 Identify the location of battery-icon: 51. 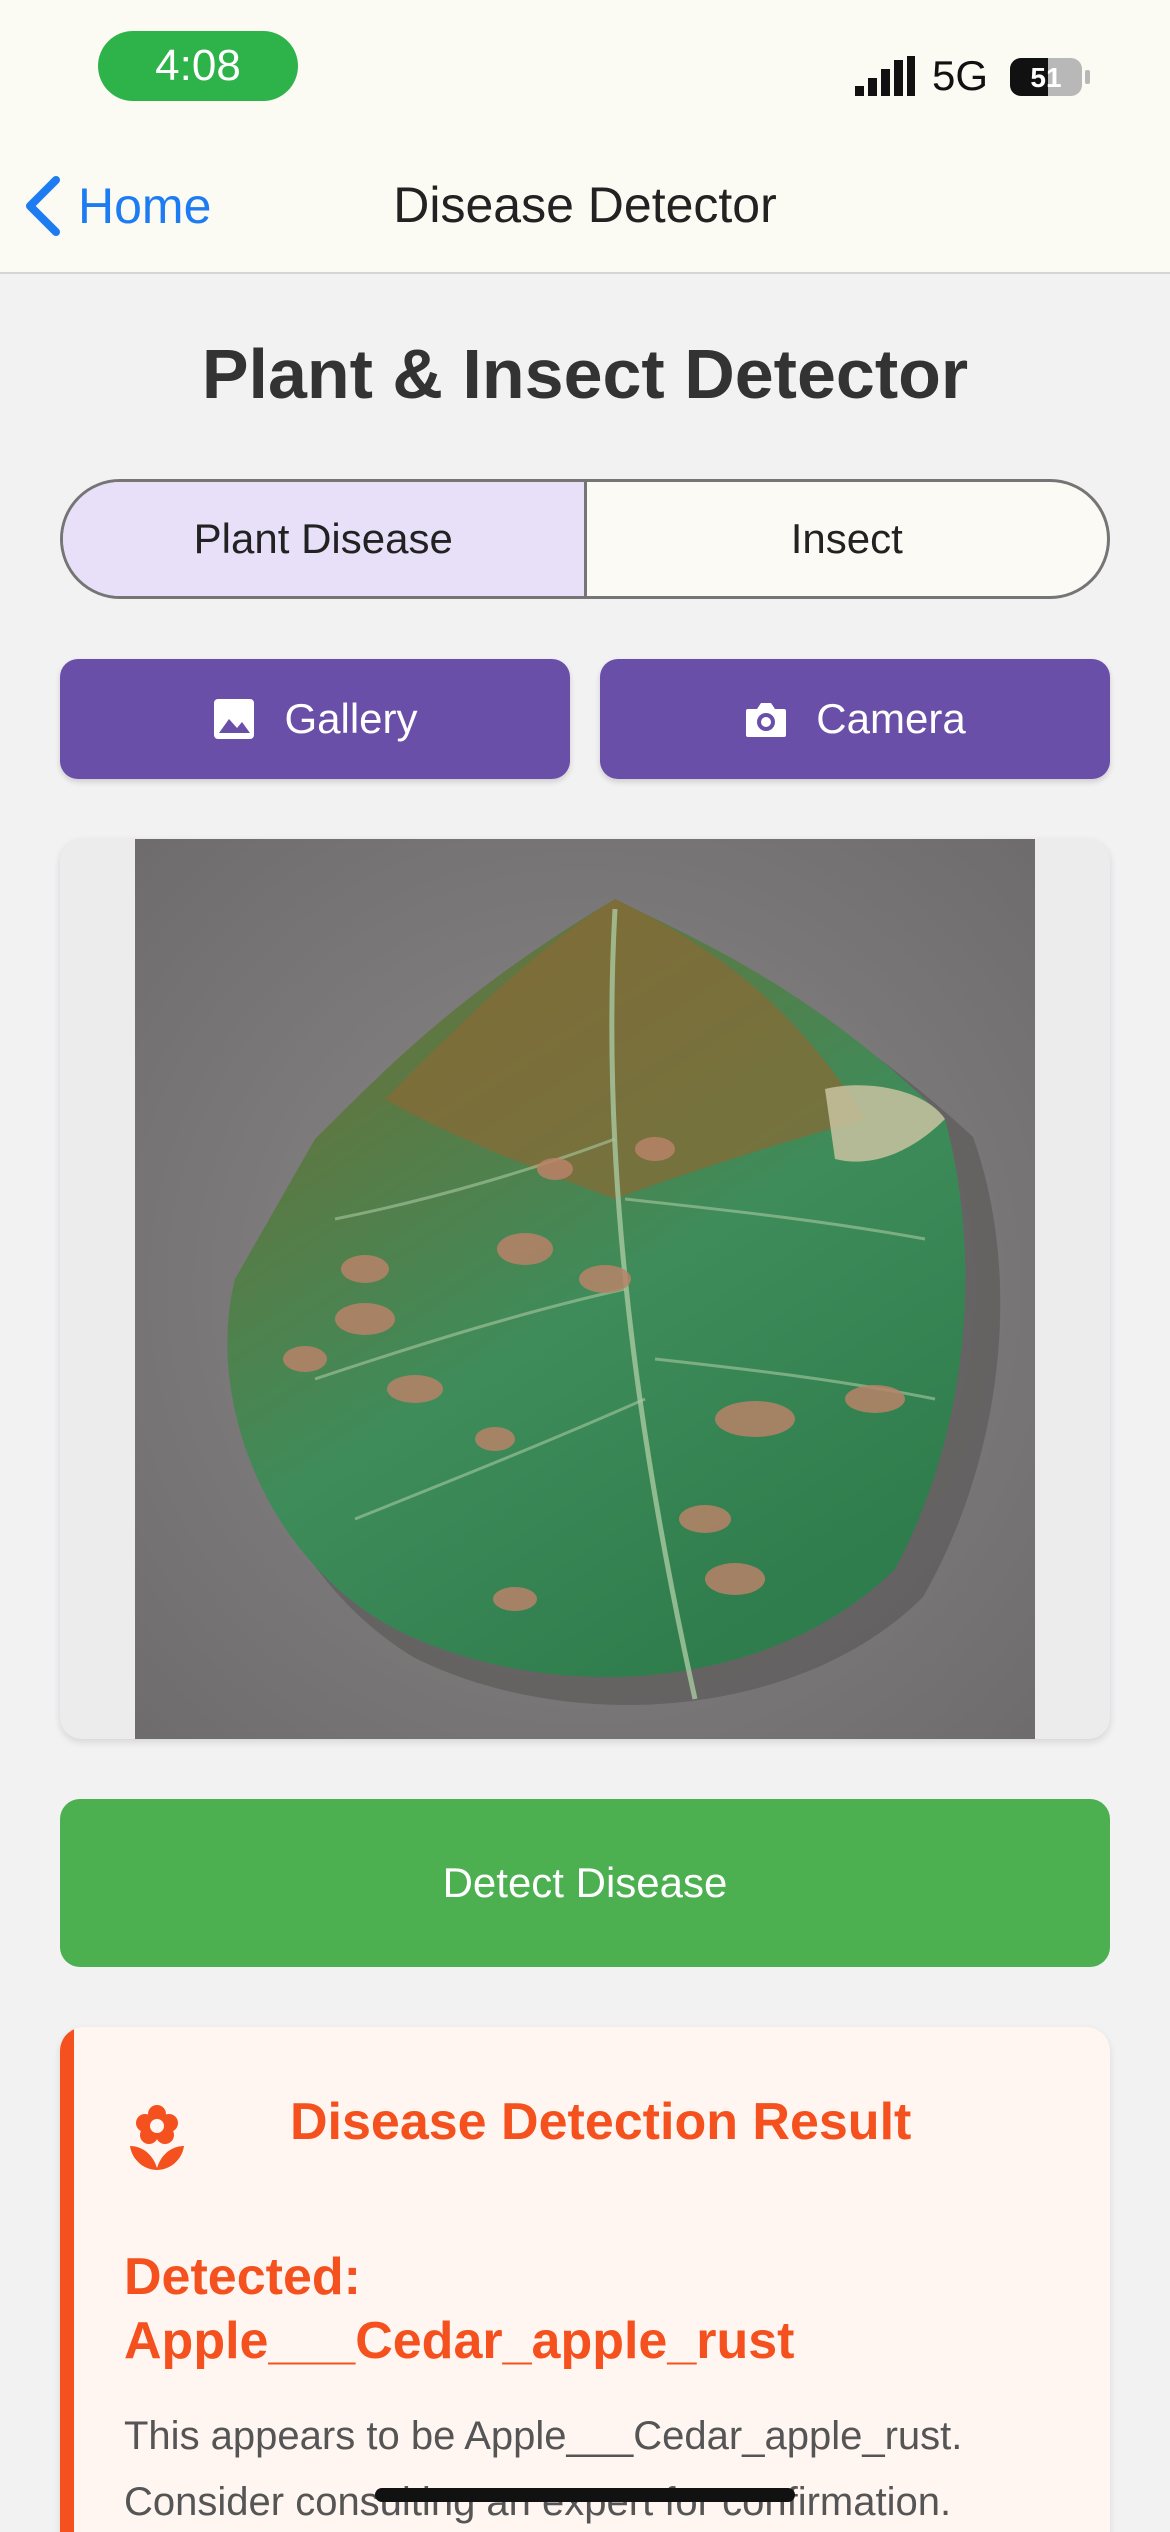
(1050, 77).